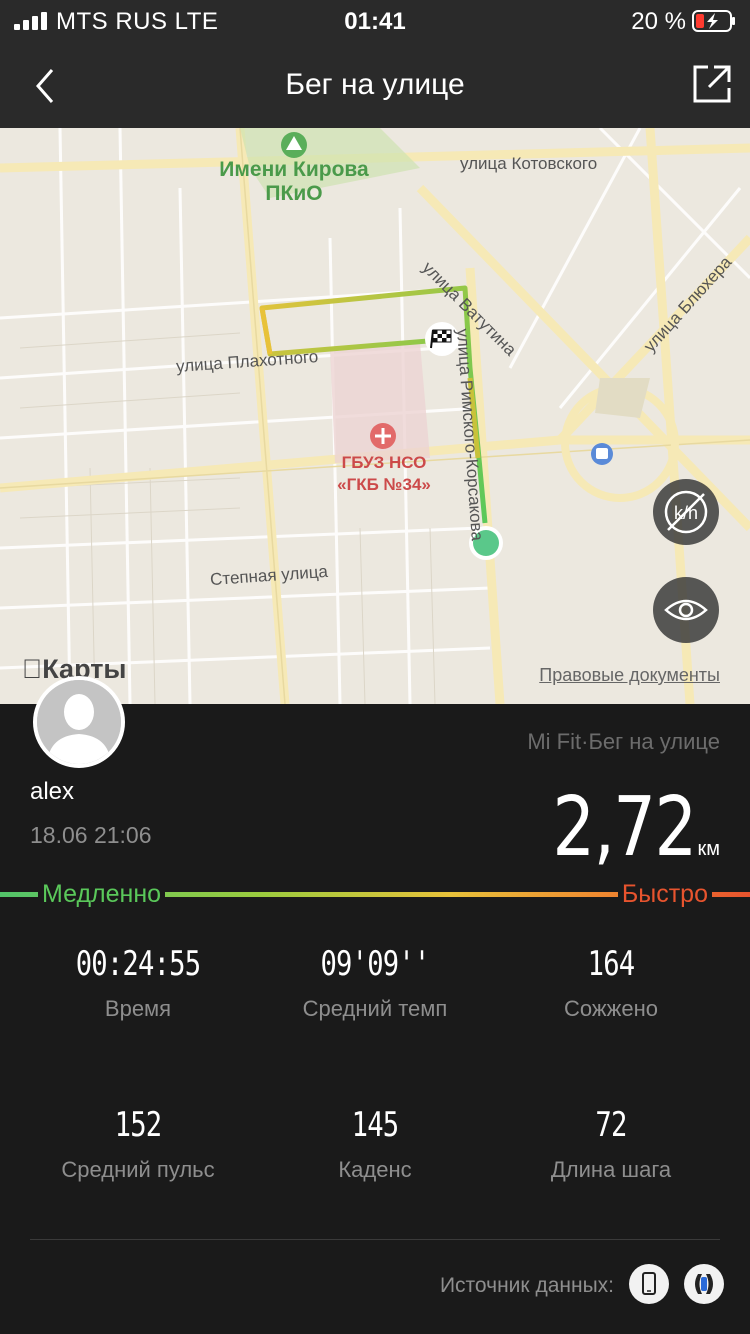 This screenshot has height=1334, width=750. I want to click on phone-source-icon, so click(649, 1284).